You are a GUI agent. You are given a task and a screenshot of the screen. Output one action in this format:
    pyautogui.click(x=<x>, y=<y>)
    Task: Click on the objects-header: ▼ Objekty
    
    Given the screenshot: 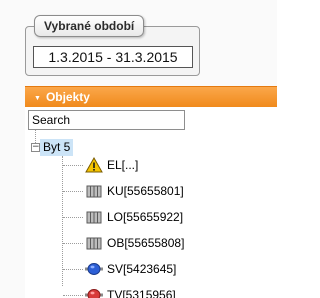 What is the action you would take?
    pyautogui.click(x=151, y=96)
    